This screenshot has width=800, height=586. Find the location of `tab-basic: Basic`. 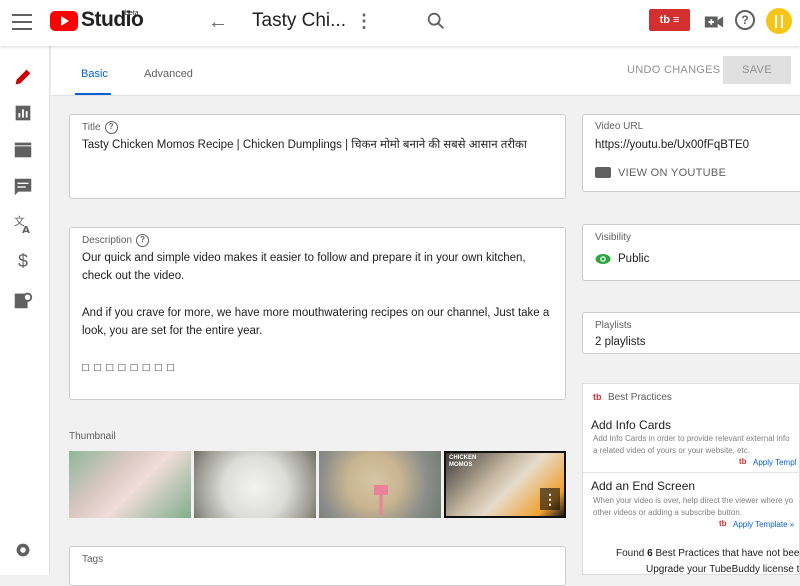

tab-basic: Basic is located at coordinates (94, 74).